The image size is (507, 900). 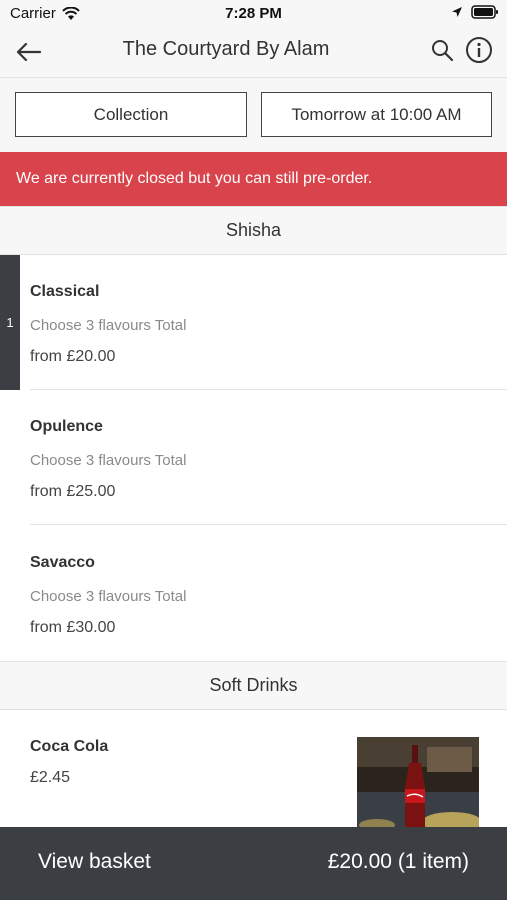 What do you see at coordinates (457, 12) in the screenshot?
I see `location-arrow-icon` at bounding box center [457, 12].